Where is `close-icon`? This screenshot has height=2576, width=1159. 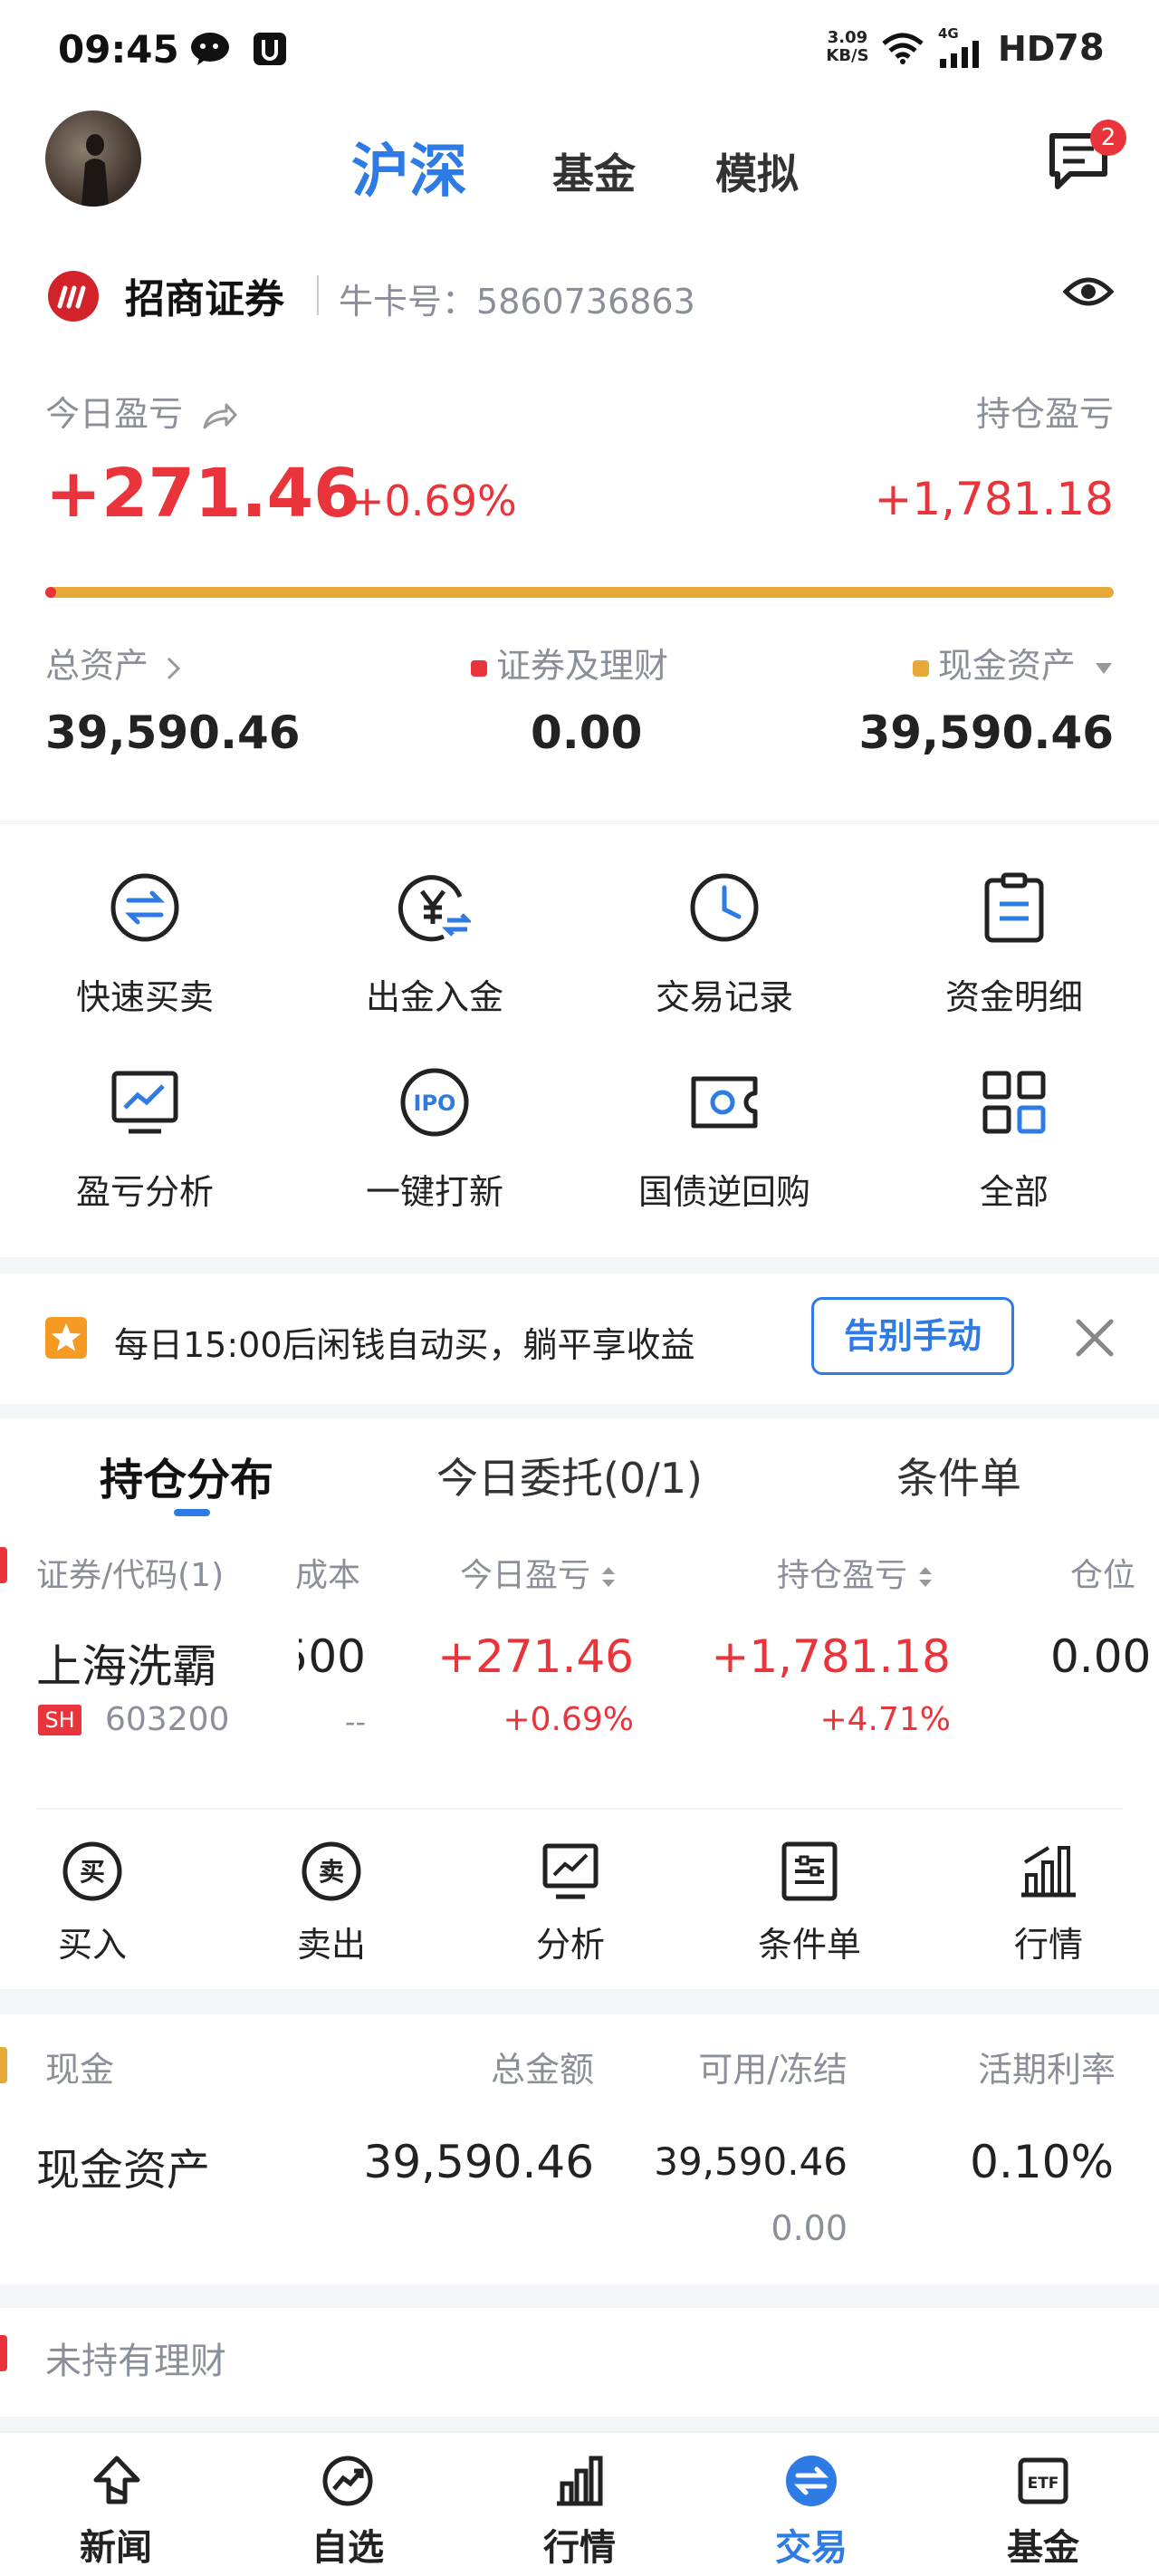 close-icon is located at coordinates (1095, 1338).